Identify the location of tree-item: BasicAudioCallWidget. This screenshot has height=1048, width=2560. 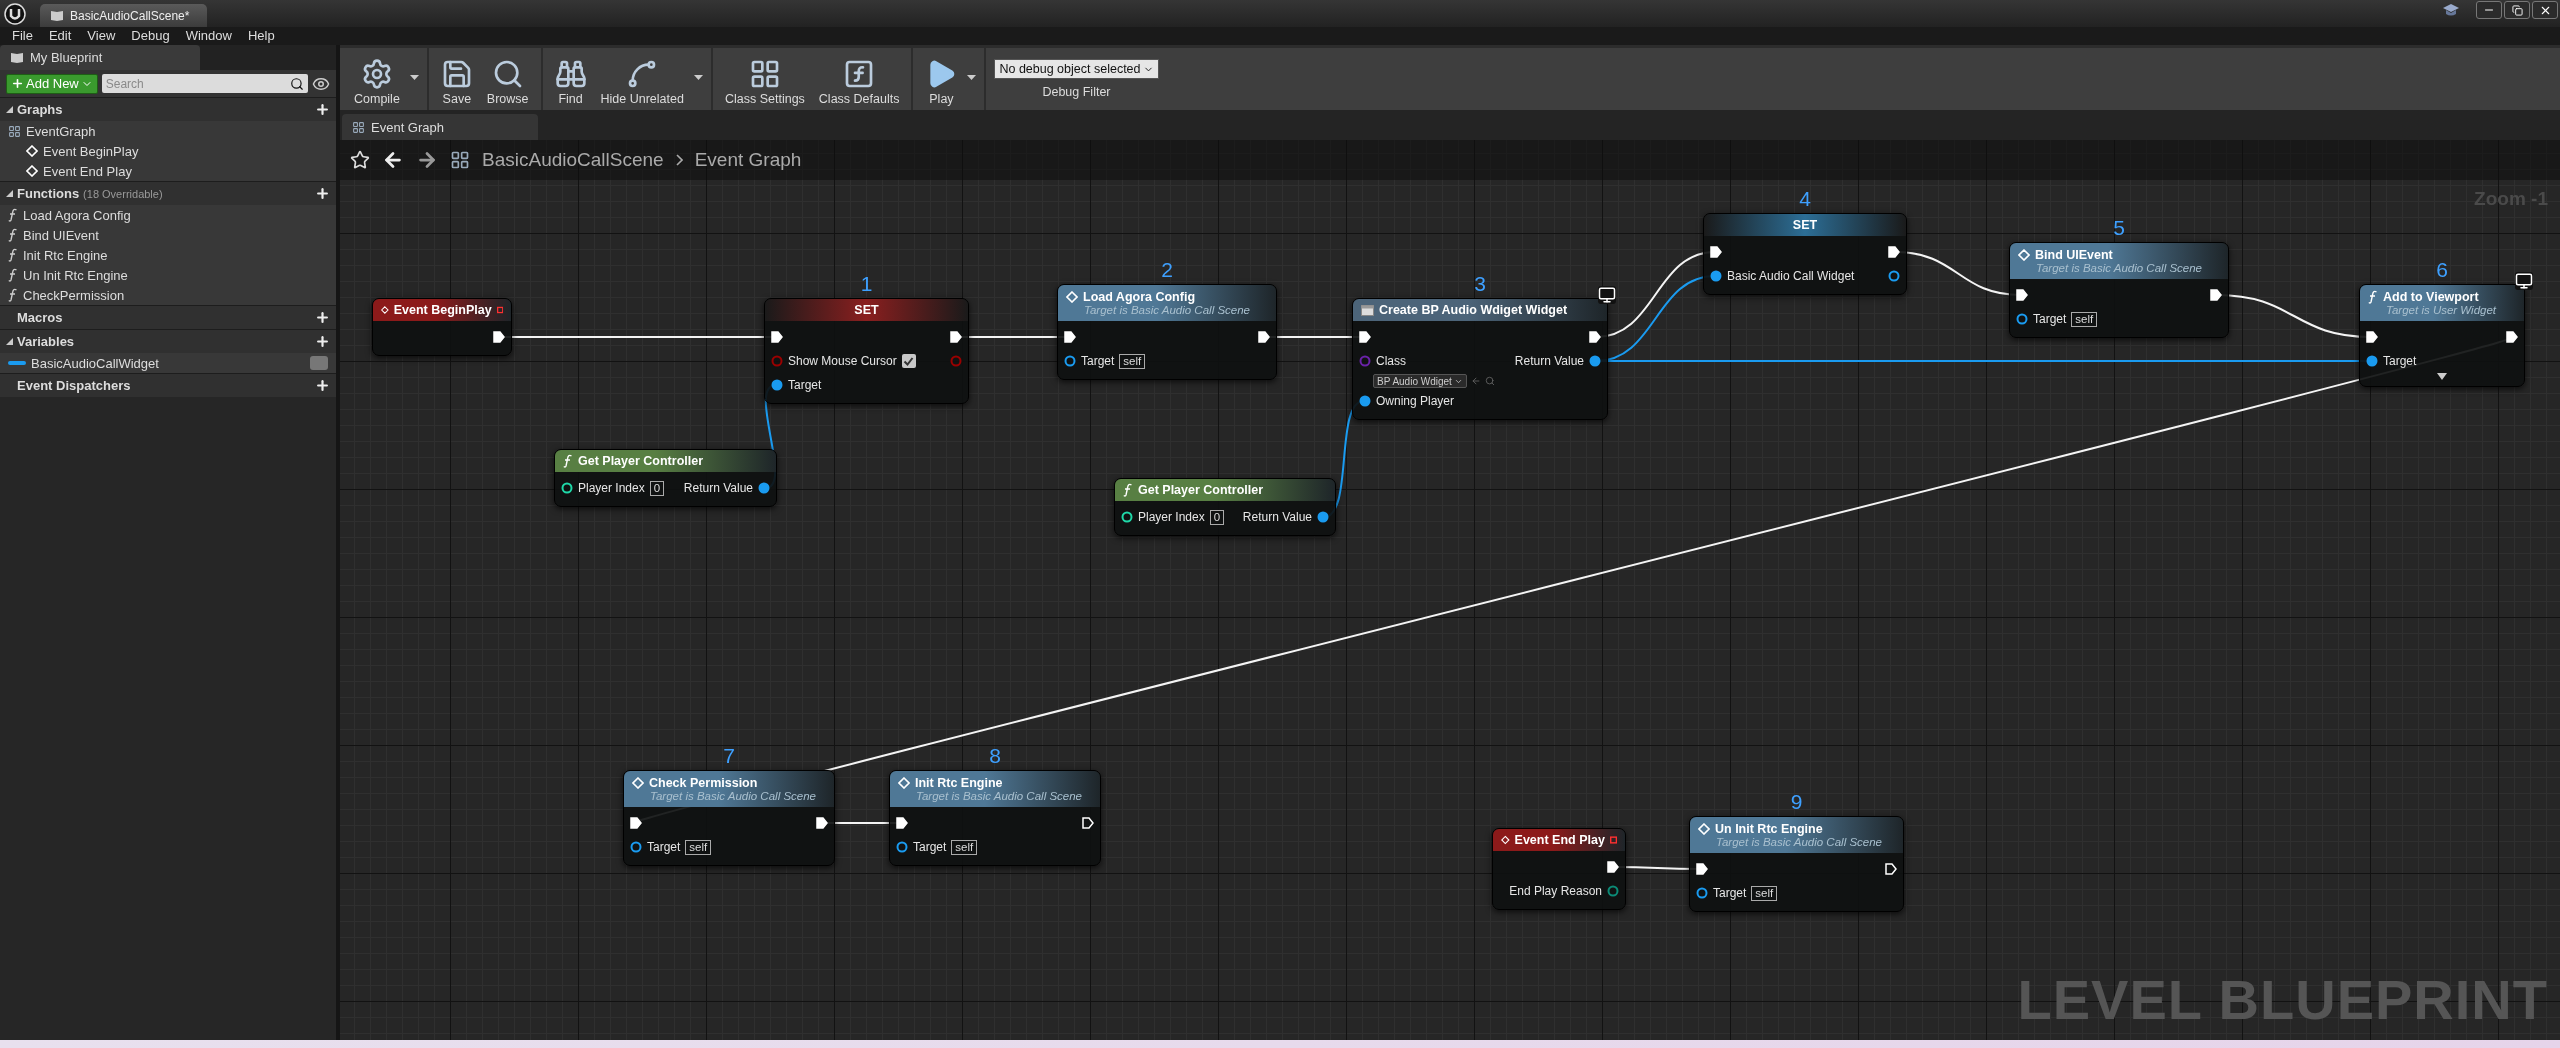
(168, 363).